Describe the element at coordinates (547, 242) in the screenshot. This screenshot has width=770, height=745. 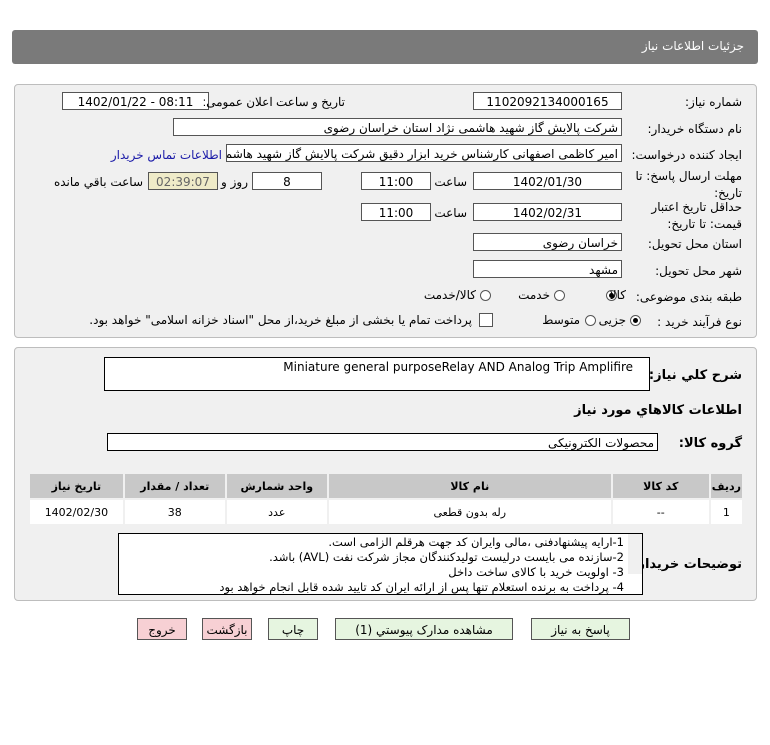
I see `province-field: خراسان رضوی` at that location.